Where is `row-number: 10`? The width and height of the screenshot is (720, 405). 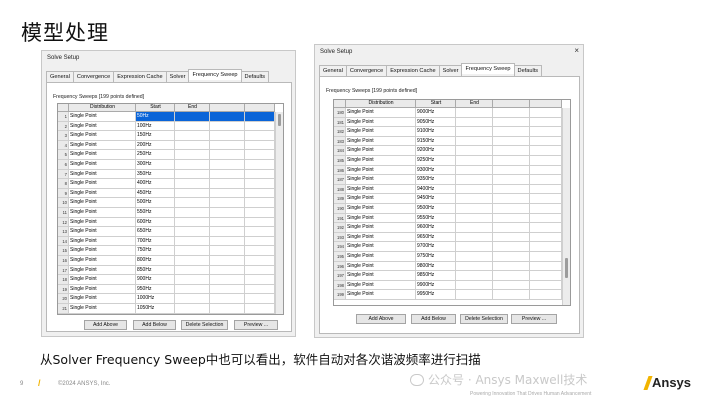 row-number: 10 is located at coordinates (63, 203).